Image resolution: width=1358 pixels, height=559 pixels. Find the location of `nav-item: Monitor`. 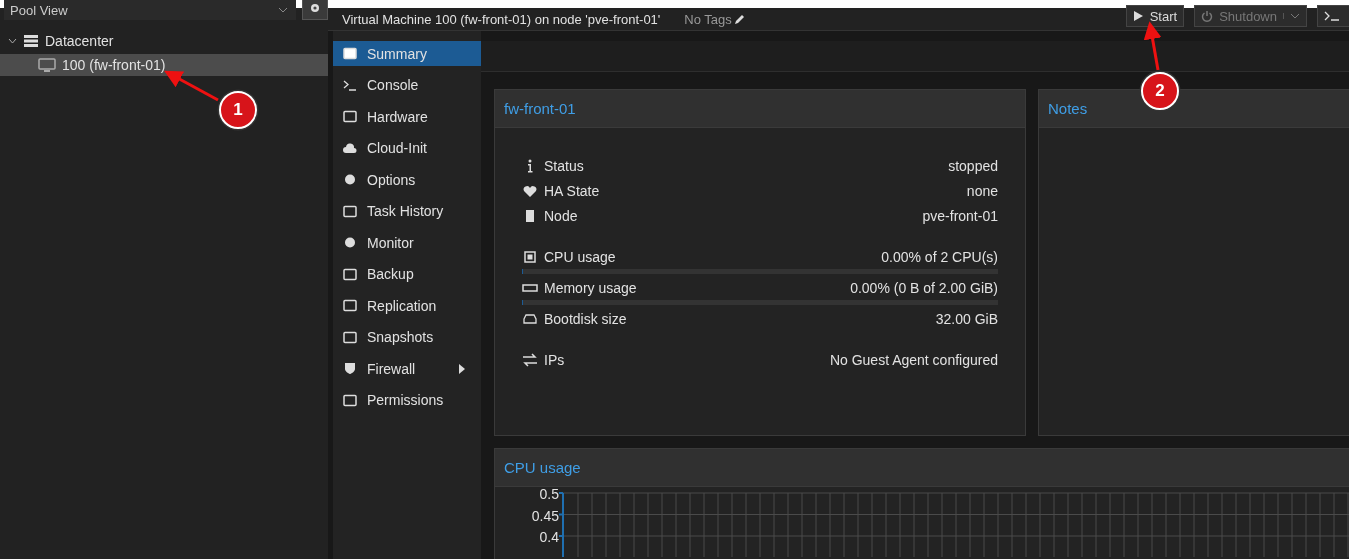

nav-item: Monitor is located at coordinates (407, 242).